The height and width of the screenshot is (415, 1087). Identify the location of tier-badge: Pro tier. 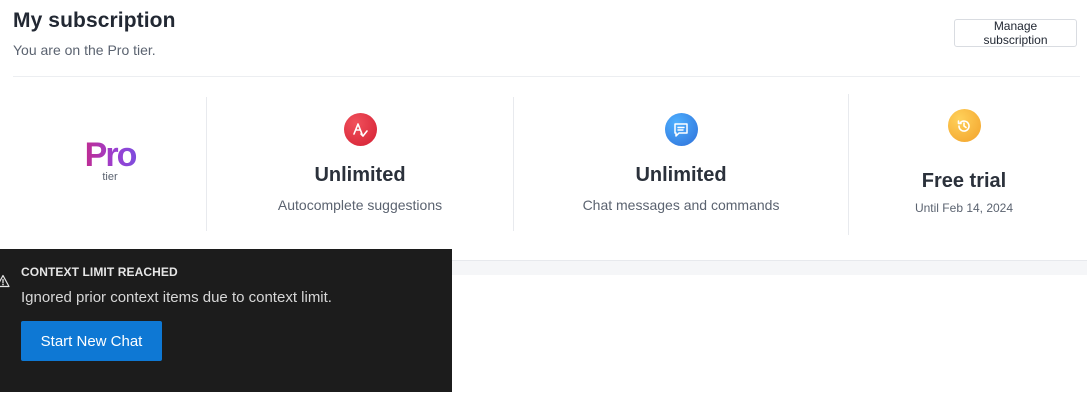
(110, 160).